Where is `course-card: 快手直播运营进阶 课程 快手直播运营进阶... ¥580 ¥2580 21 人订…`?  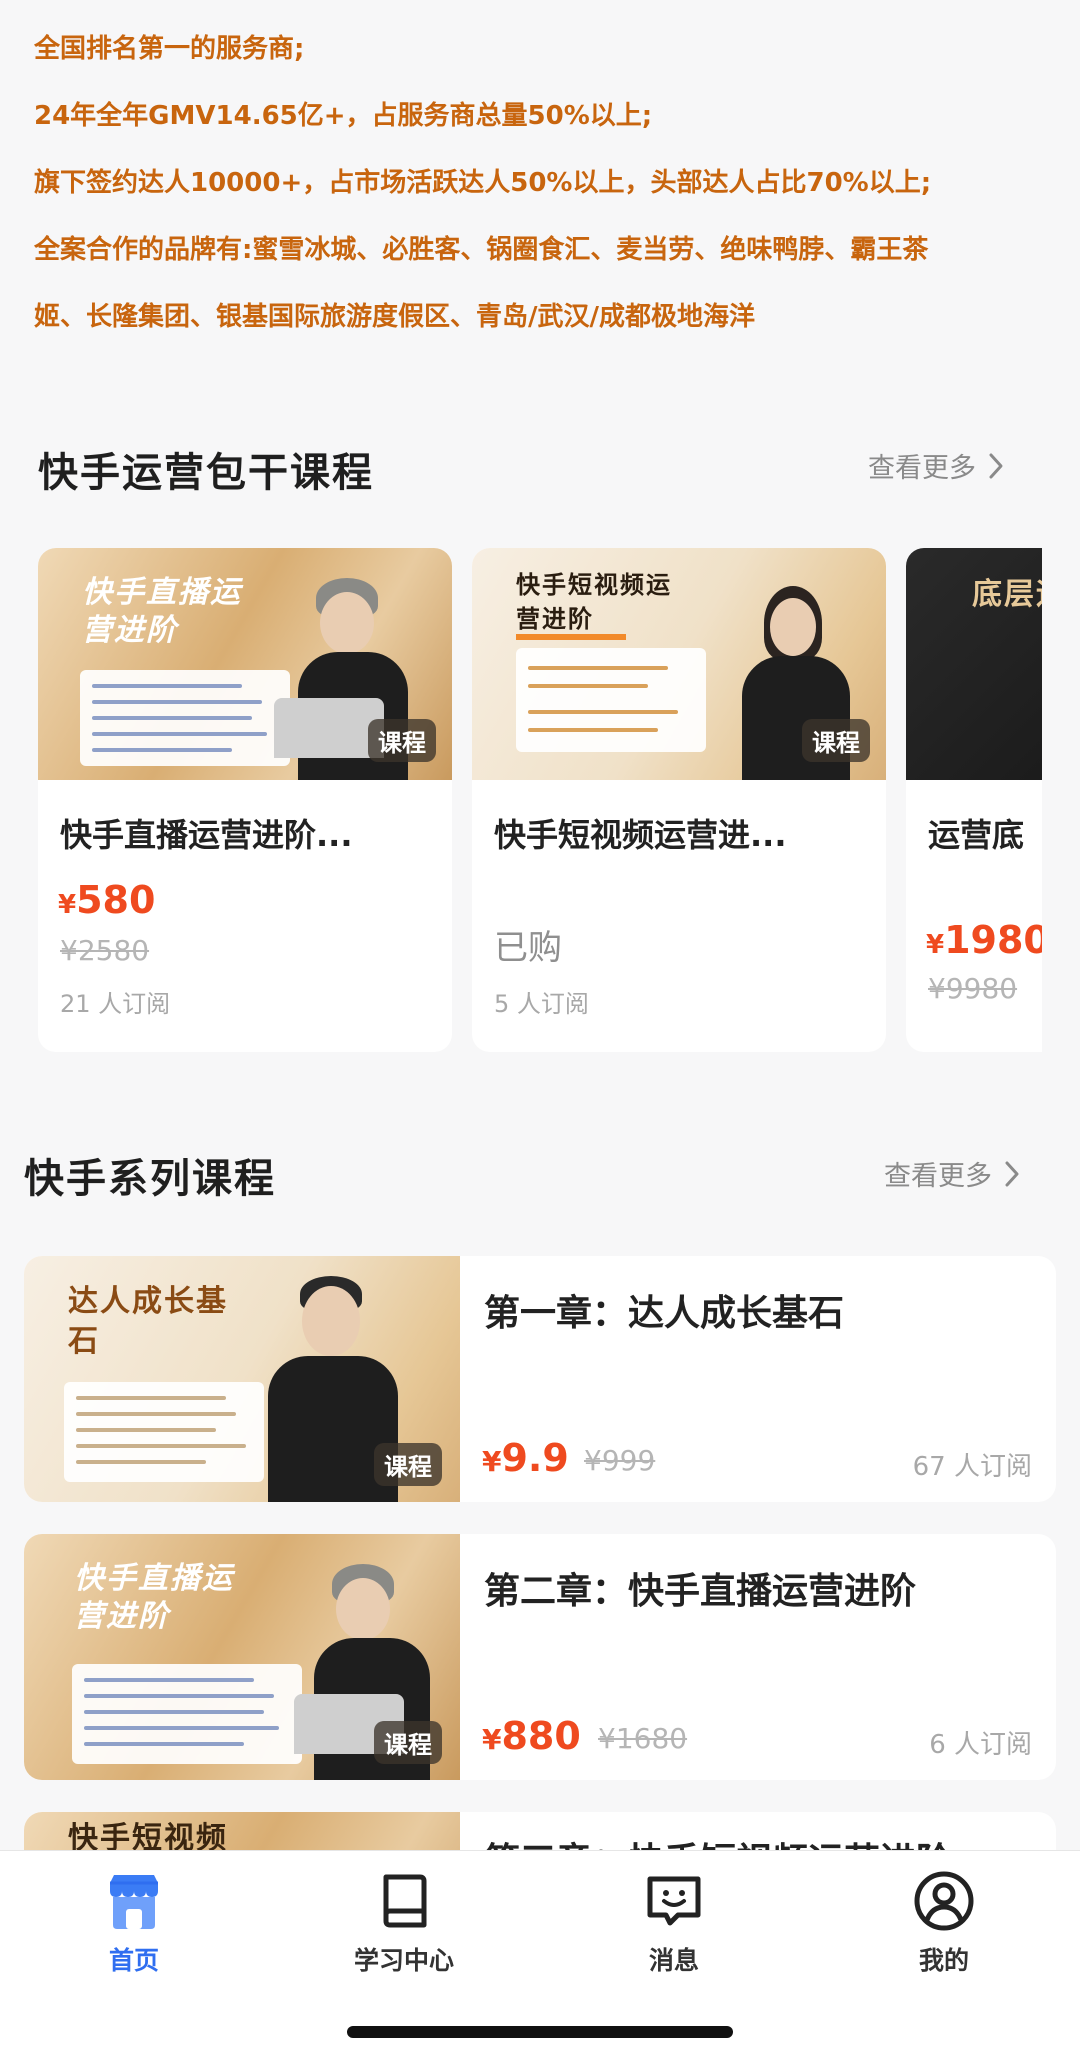 course-card: 快手直播运营进阶 课程 快手直播运营进阶... ¥580 ¥2580 21 人订… is located at coordinates (245, 800).